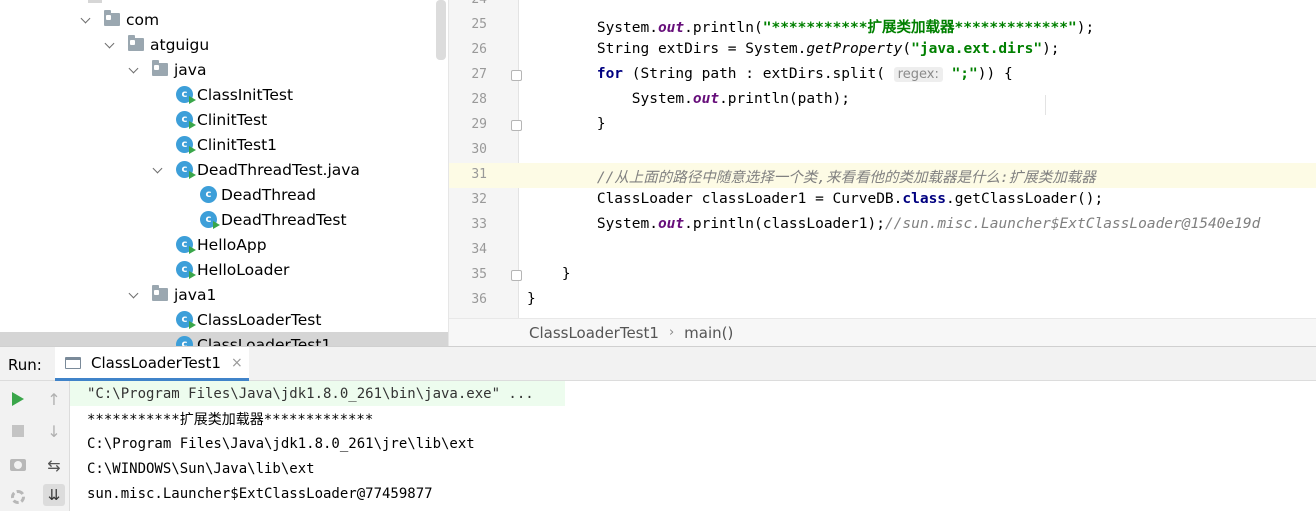 This screenshot has width=1316, height=511. What do you see at coordinates (479, 24) in the screenshot?
I see `line-number: 25` at bounding box center [479, 24].